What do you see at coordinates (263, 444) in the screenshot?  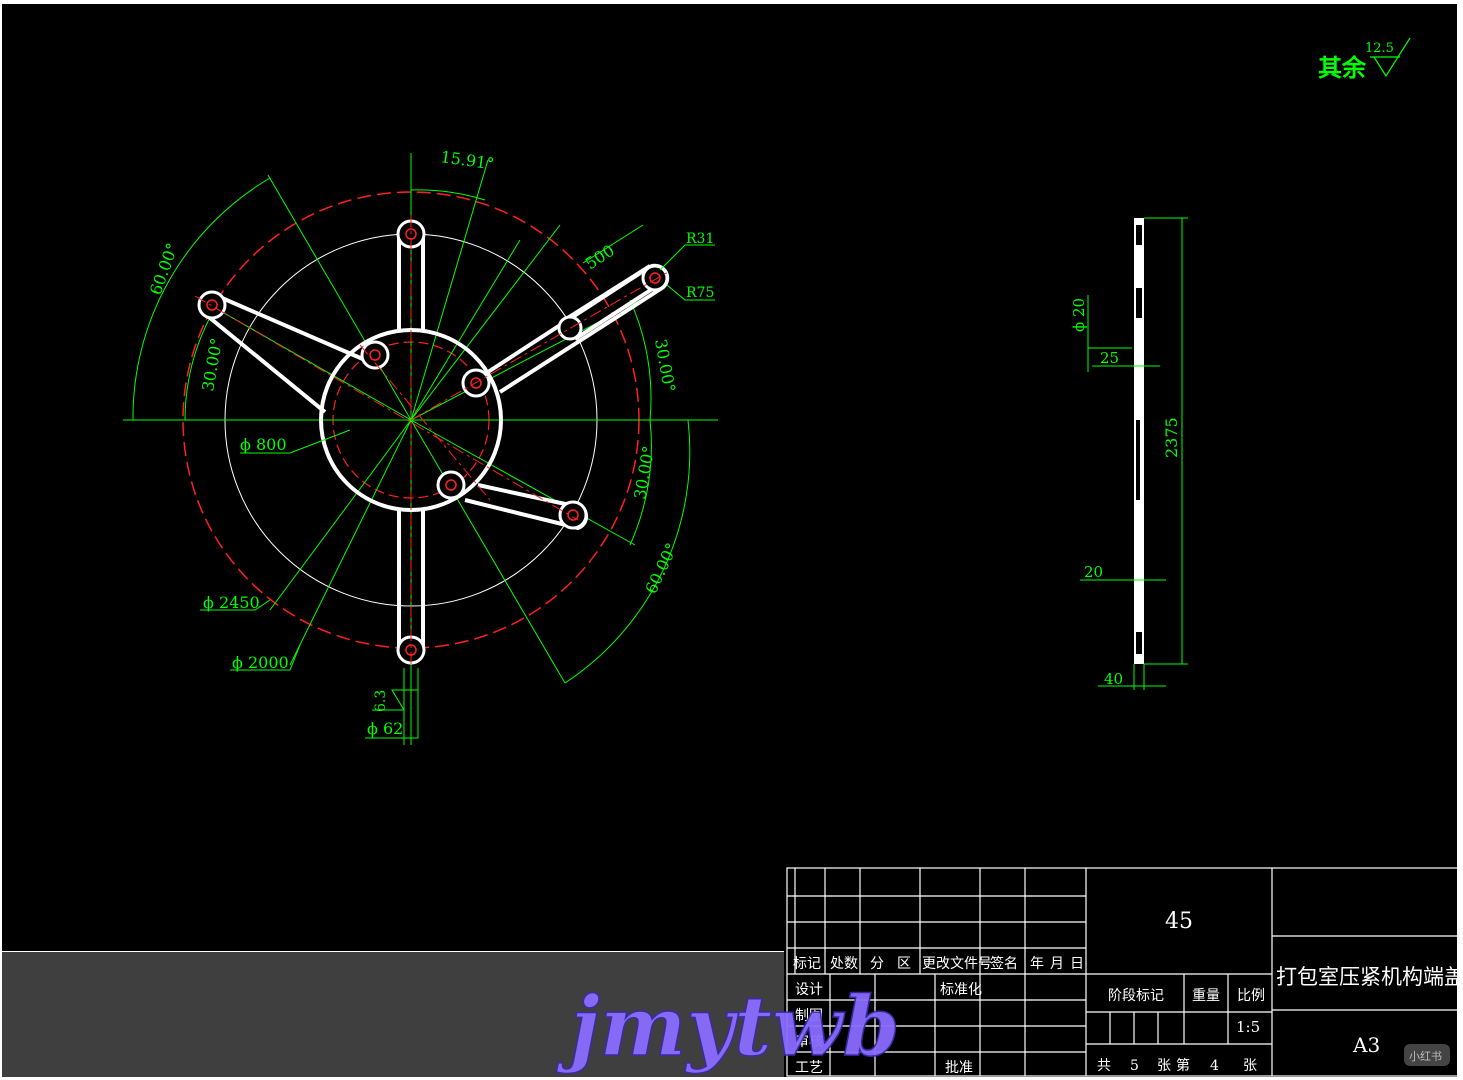 I see `d800-label: ϕ 800` at bounding box center [263, 444].